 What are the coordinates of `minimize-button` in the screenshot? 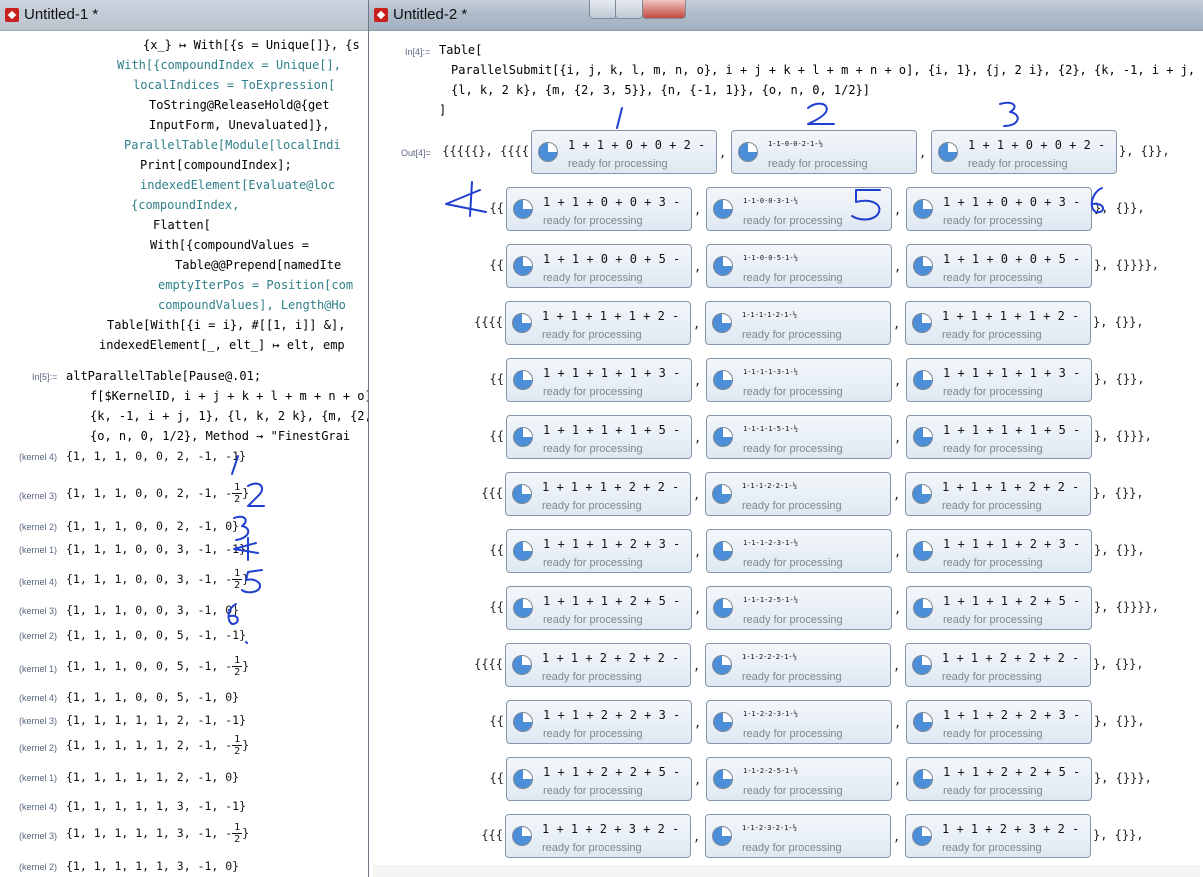 It's located at (603, 9).